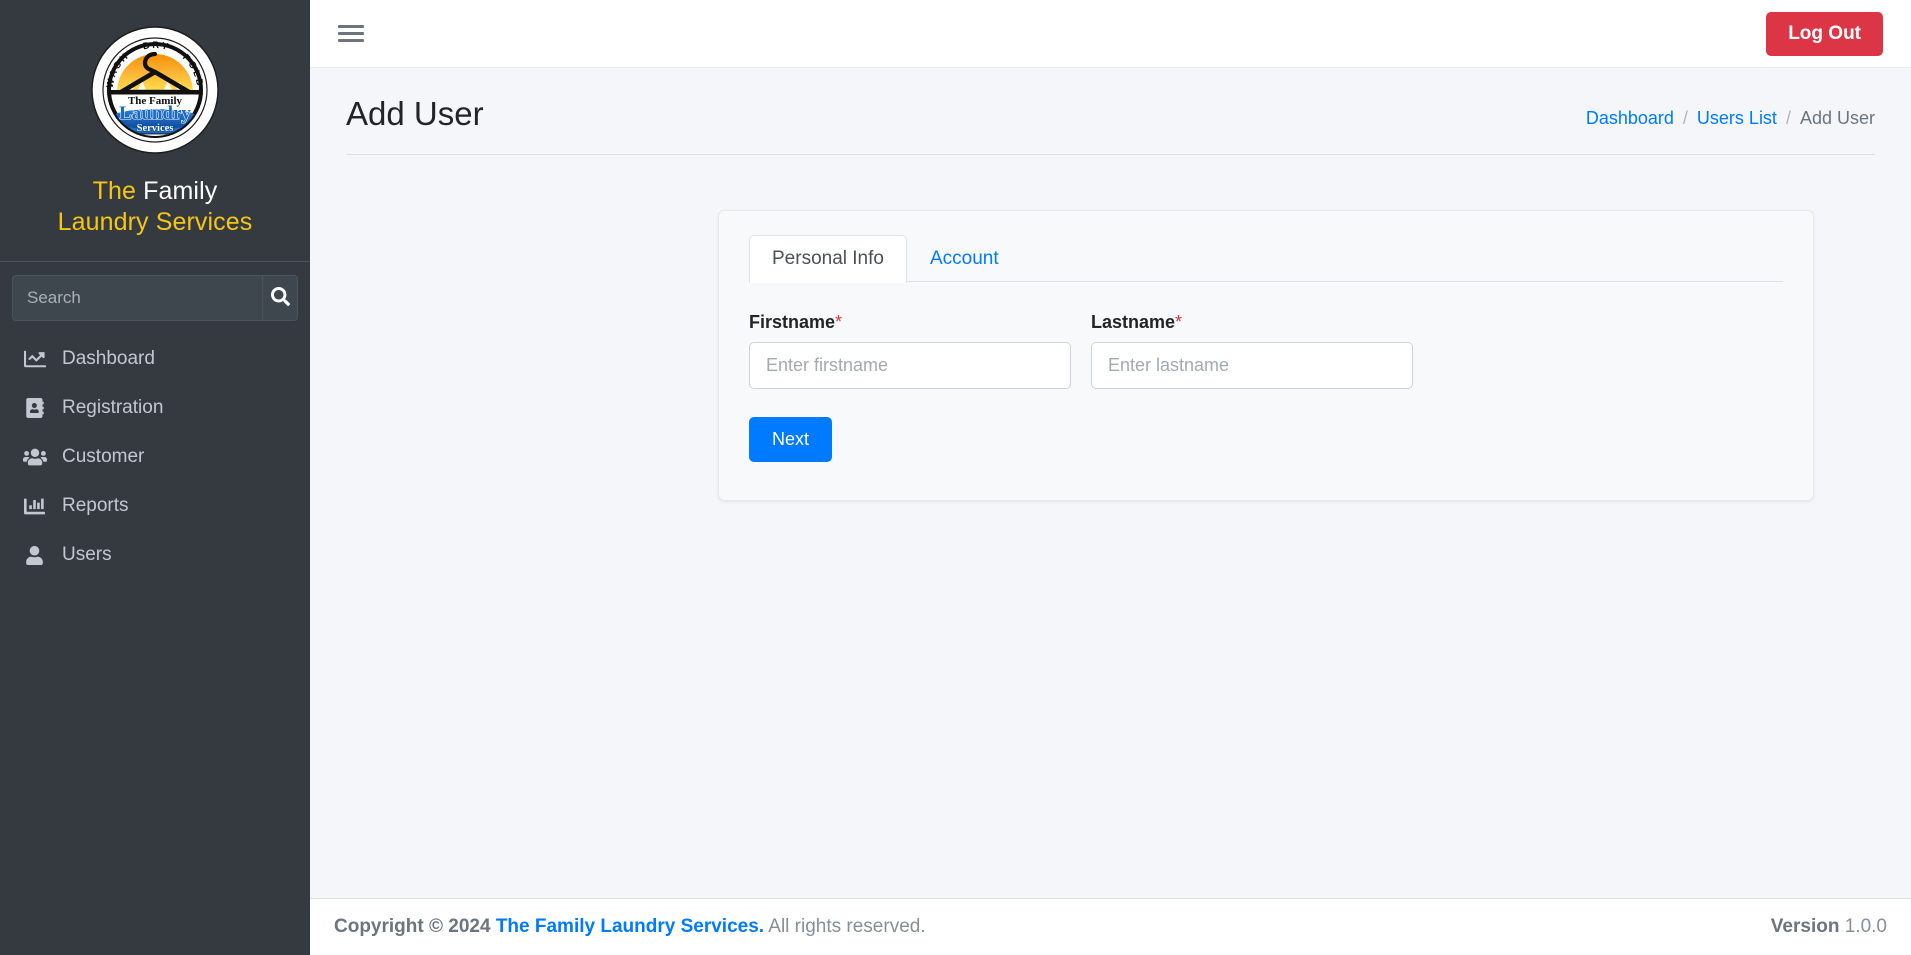 The width and height of the screenshot is (1911, 955). I want to click on lastname-label-text: Lastname, so click(1133, 321).